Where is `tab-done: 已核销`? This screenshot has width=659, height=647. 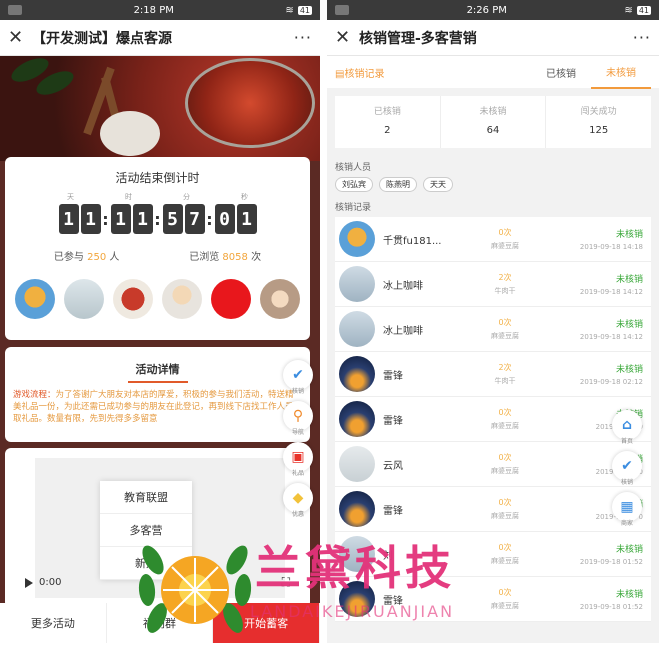 tab-done: 已核销 is located at coordinates (561, 72).